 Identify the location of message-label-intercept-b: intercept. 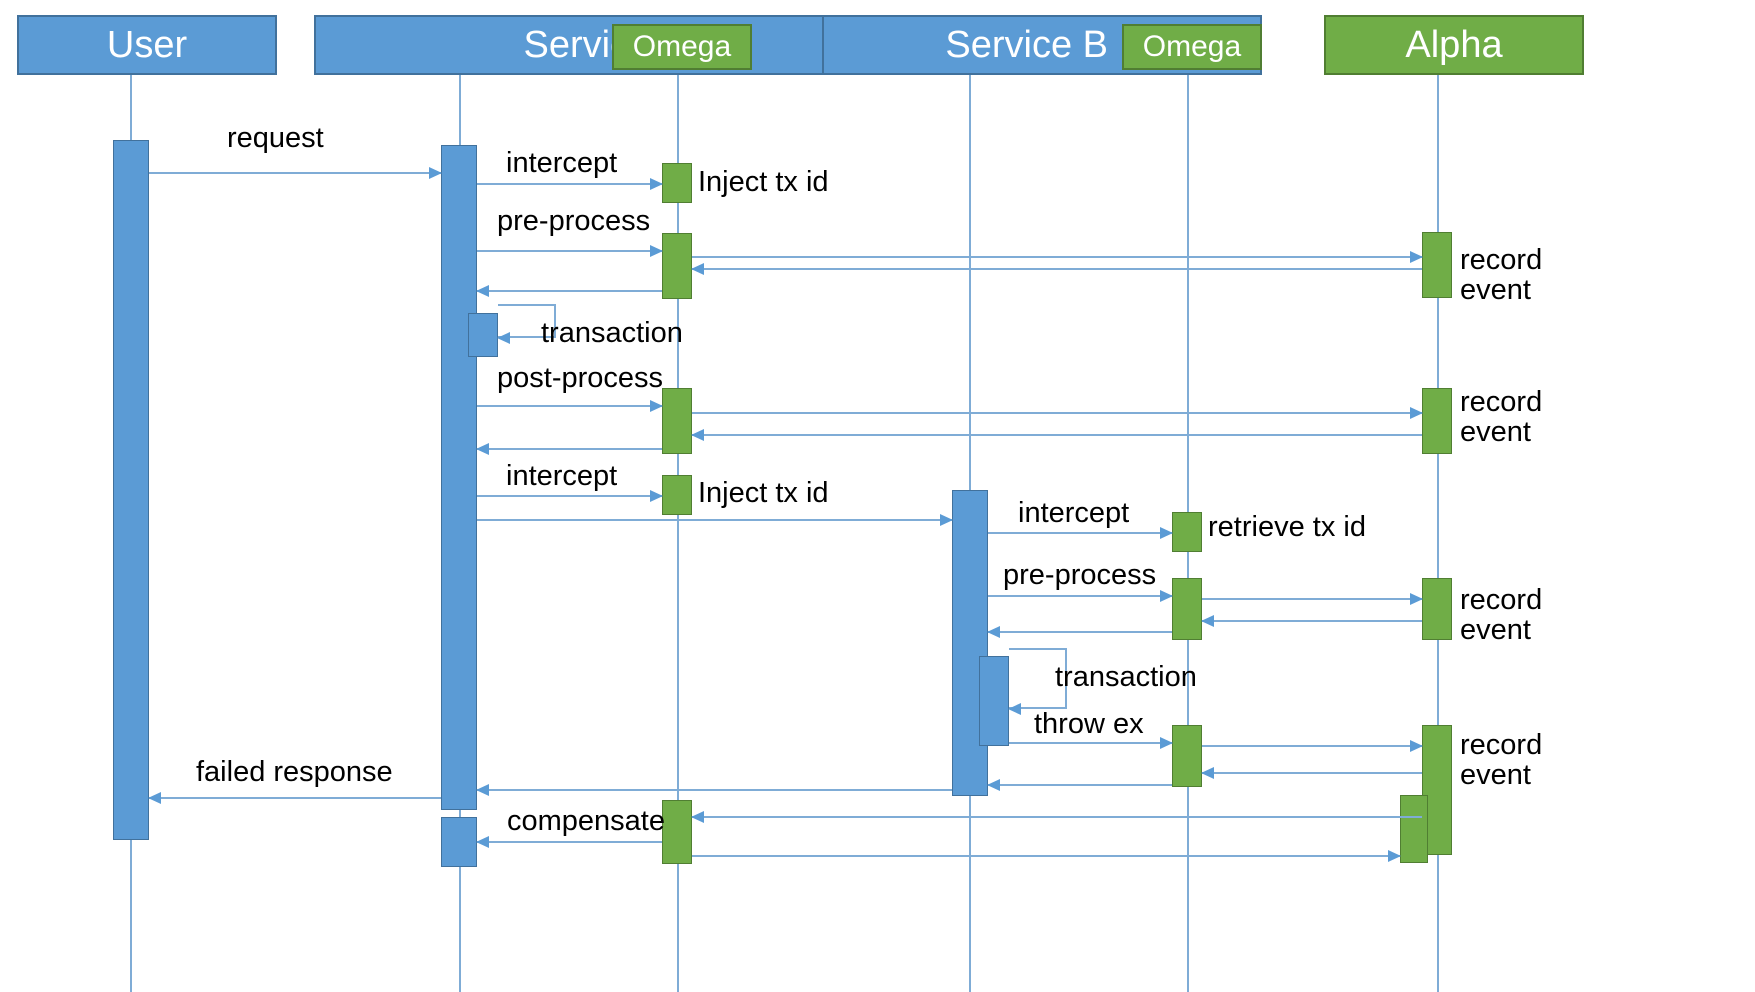
(1074, 513).